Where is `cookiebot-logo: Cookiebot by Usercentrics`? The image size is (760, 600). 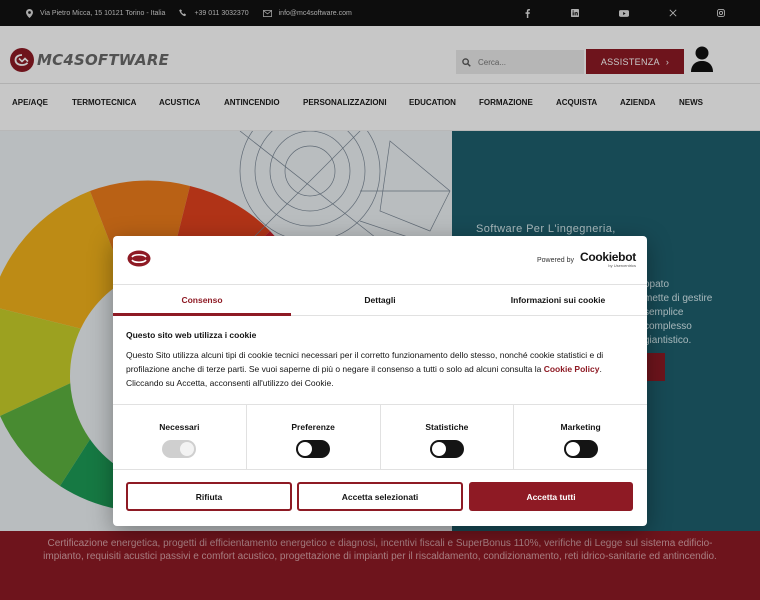
cookiebot-logo: Cookiebot by Usercentrics is located at coordinates (607, 259).